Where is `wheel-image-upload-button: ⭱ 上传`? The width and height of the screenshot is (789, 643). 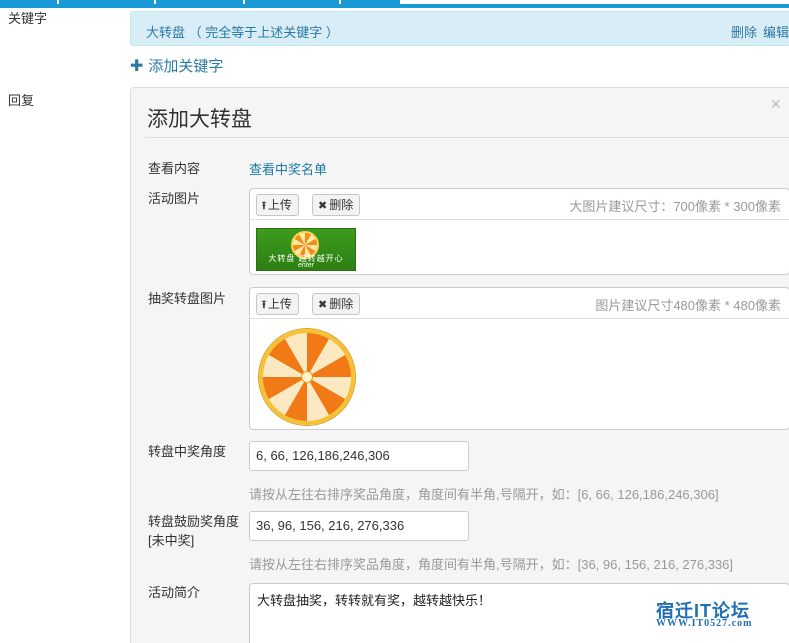
wheel-image-upload-button: ⭱ 上传 is located at coordinates (277, 304).